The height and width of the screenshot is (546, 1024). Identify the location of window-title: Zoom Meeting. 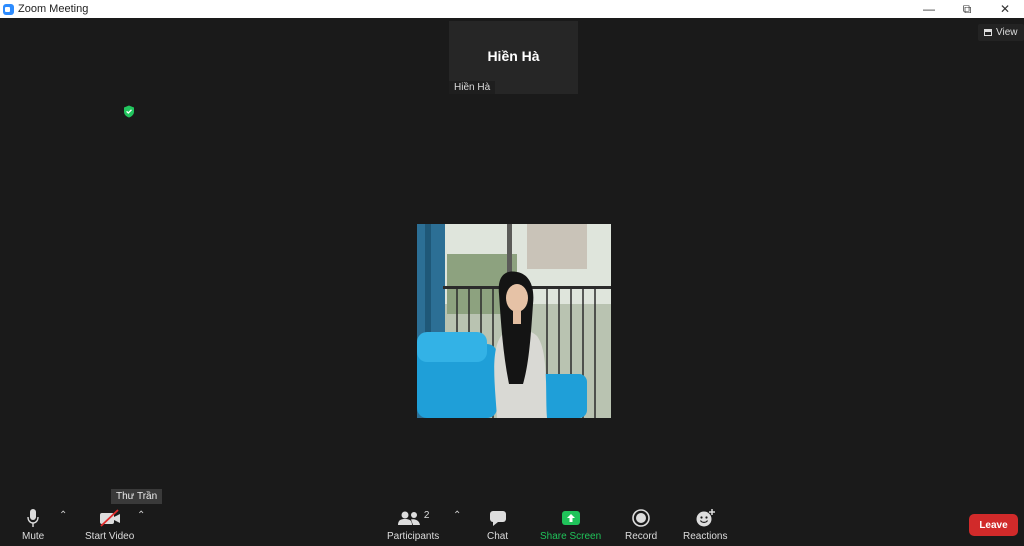
(53, 9).